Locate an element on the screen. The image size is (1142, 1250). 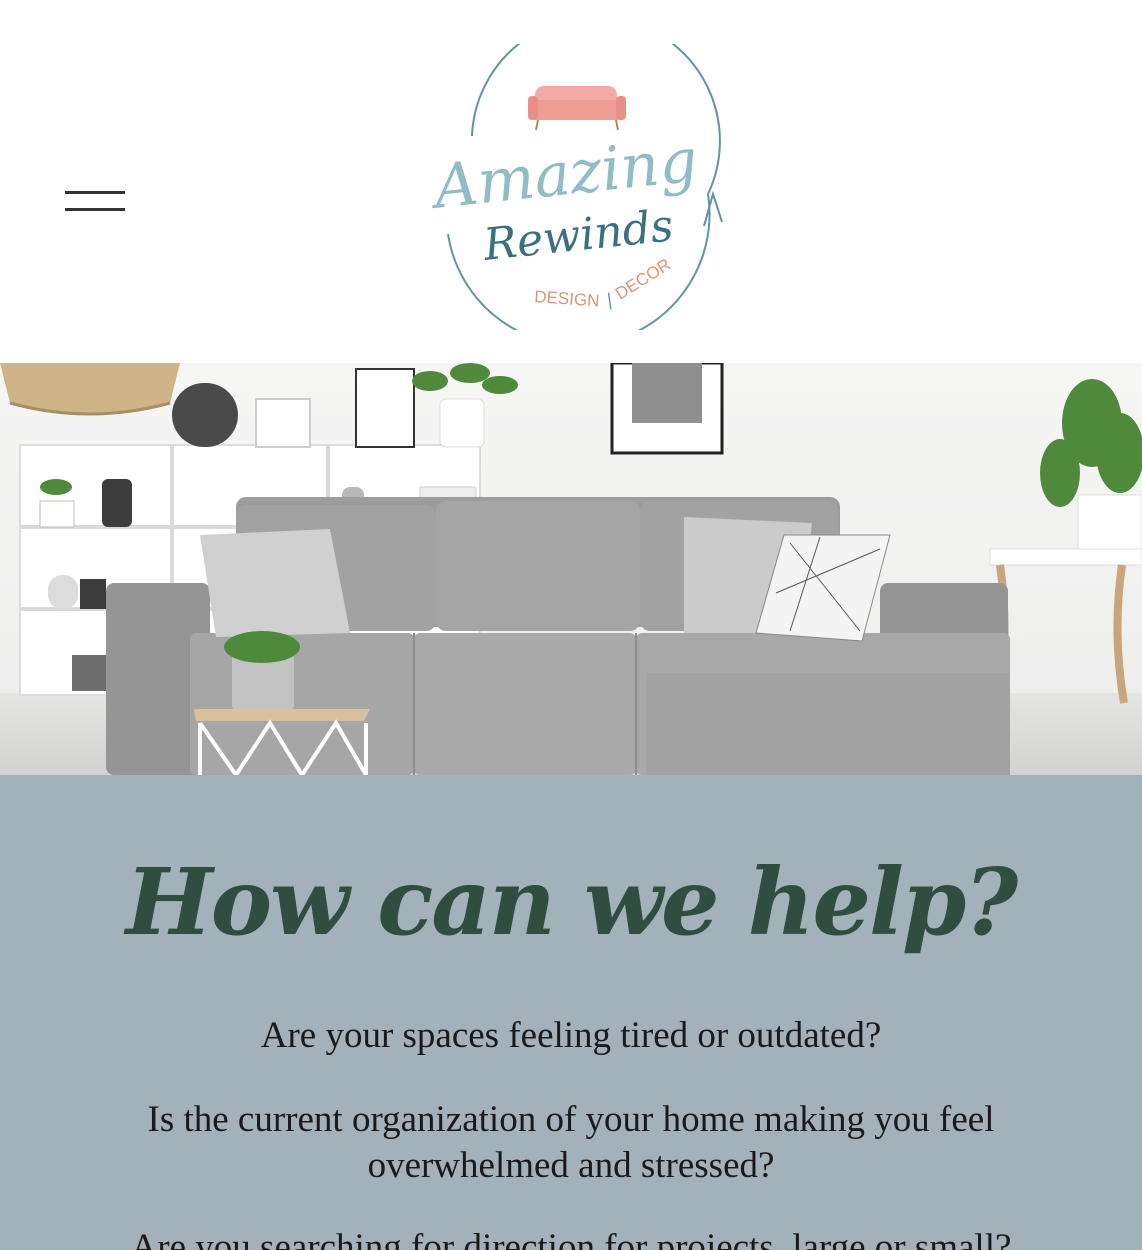
help-title: How can we help? is located at coordinates (571, 902).